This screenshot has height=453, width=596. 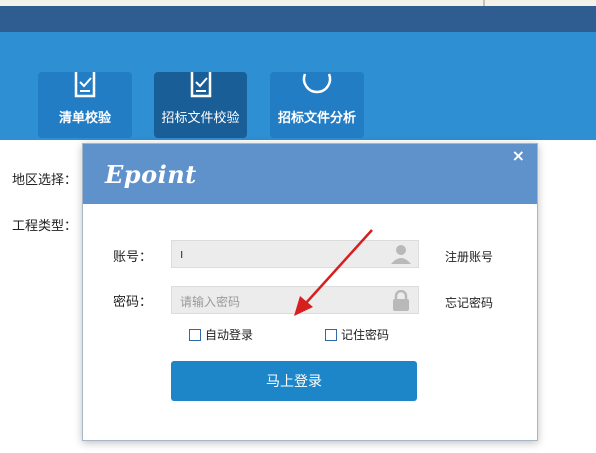 What do you see at coordinates (401, 254) in the screenshot?
I see `user-icon` at bounding box center [401, 254].